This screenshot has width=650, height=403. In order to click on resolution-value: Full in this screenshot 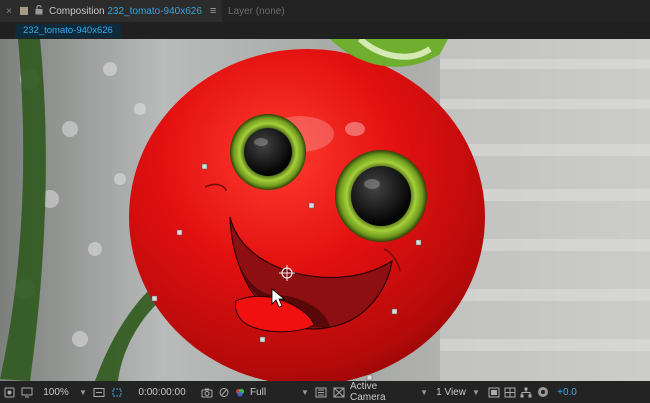, I will do `click(258, 392)`.